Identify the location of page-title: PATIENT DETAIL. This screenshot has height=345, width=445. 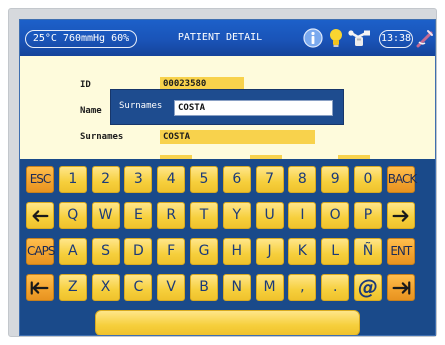
(220, 37).